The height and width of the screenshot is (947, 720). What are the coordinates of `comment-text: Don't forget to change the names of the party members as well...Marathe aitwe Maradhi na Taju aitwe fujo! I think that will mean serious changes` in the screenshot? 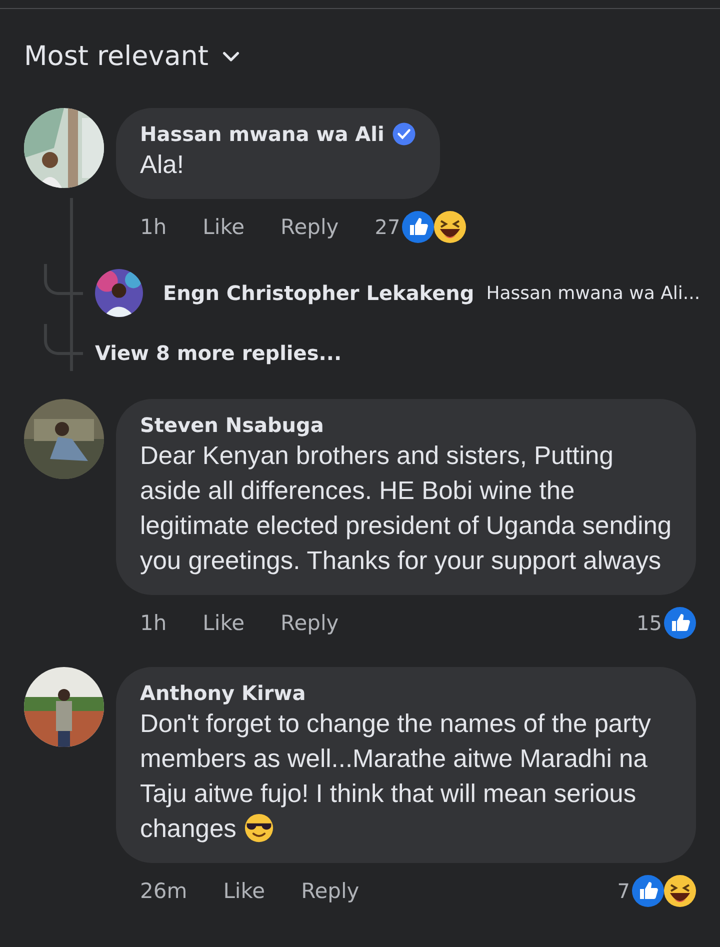 It's located at (396, 777).